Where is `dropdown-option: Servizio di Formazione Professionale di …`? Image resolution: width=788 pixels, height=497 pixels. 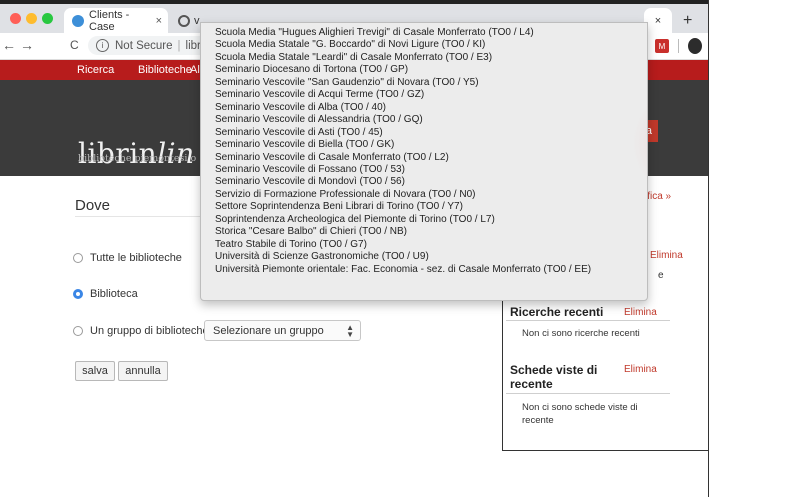
dropdown-option: Servizio di Formazione Professionale di … is located at coordinates (424, 195).